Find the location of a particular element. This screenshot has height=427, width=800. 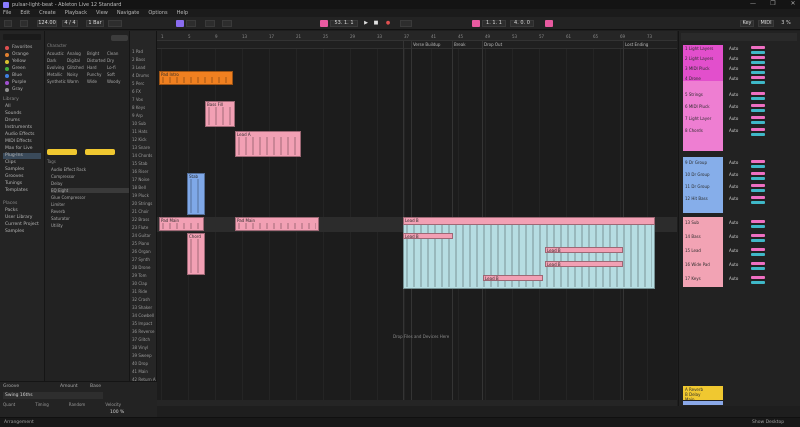

filter-chip: Hard is located at coordinates (92, 67).